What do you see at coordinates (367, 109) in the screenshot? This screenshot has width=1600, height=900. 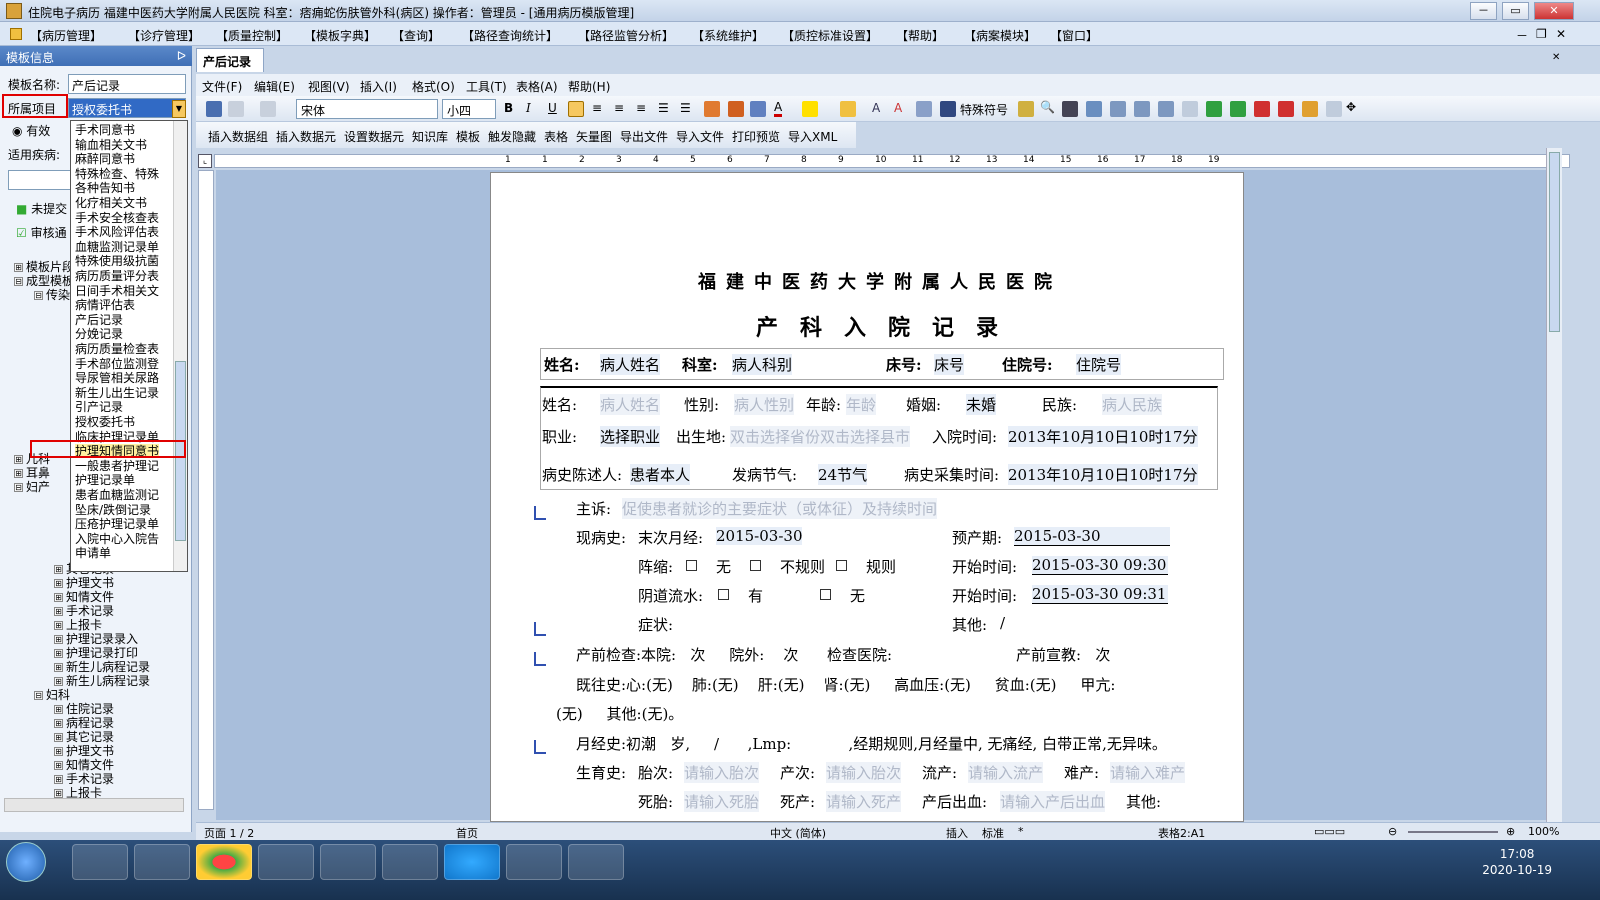 I see `font-family-select: 宋体` at bounding box center [367, 109].